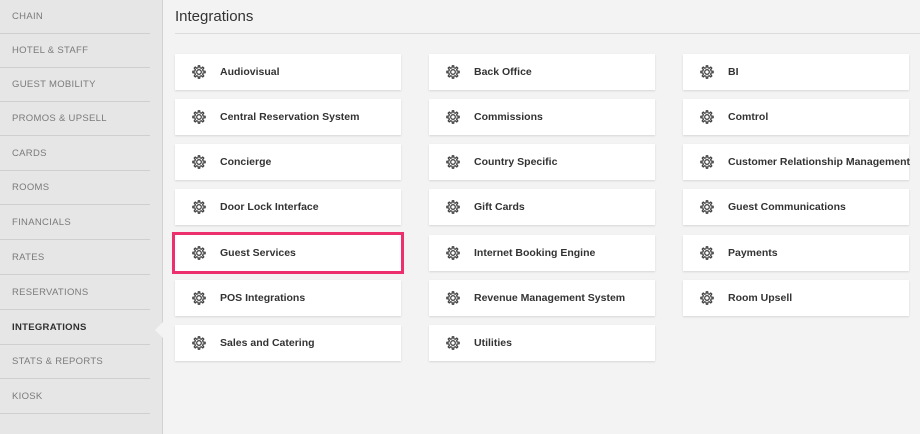 This screenshot has height=434, width=920. What do you see at coordinates (75, 85) in the screenshot?
I see `sidebar-item-guest-mobility: GUEST MOBILITY` at bounding box center [75, 85].